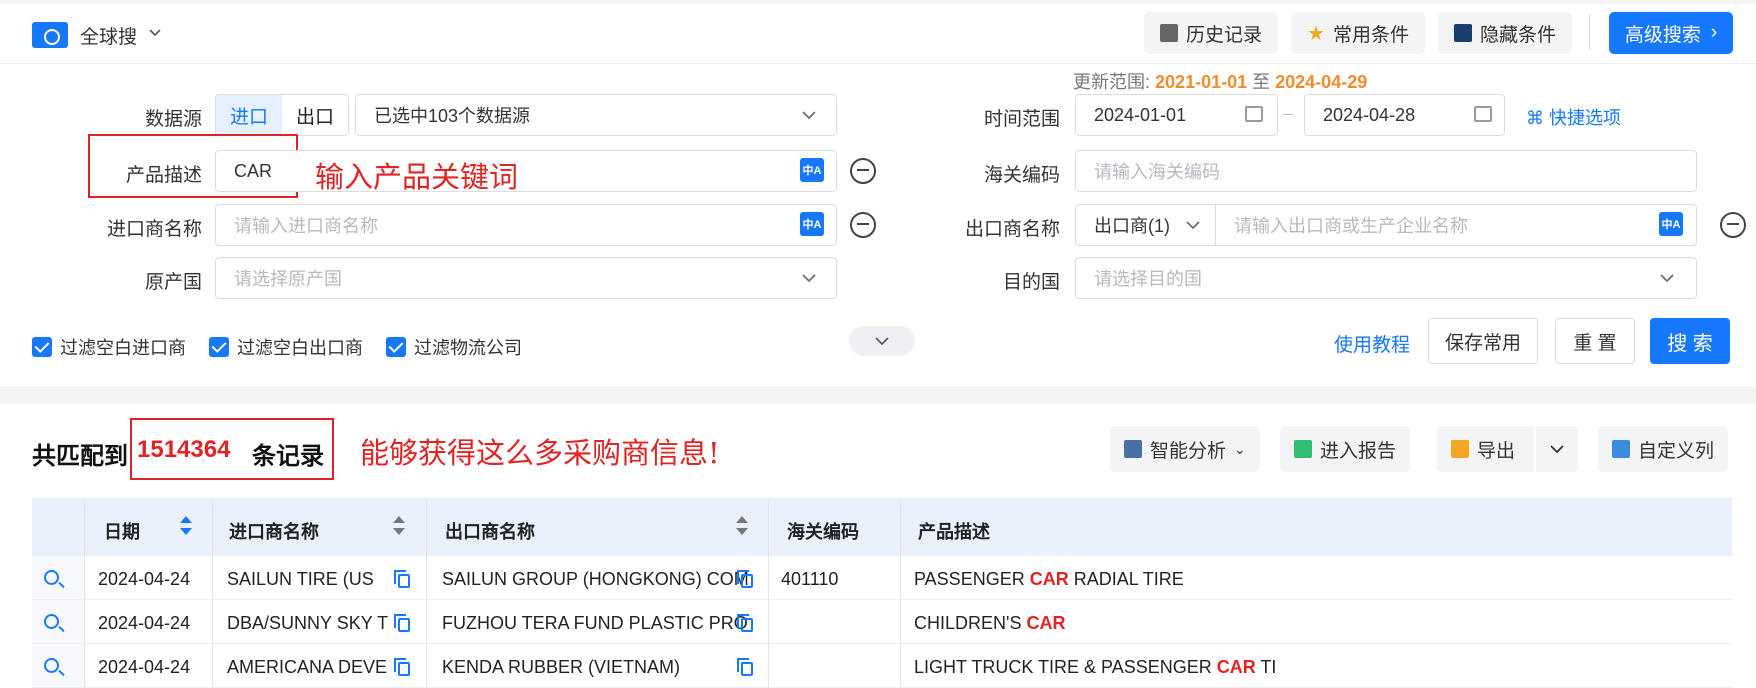  What do you see at coordinates (173, 119) in the screenshot?
I see `datasource-label: 数据源` at bounding box center [173, 119].